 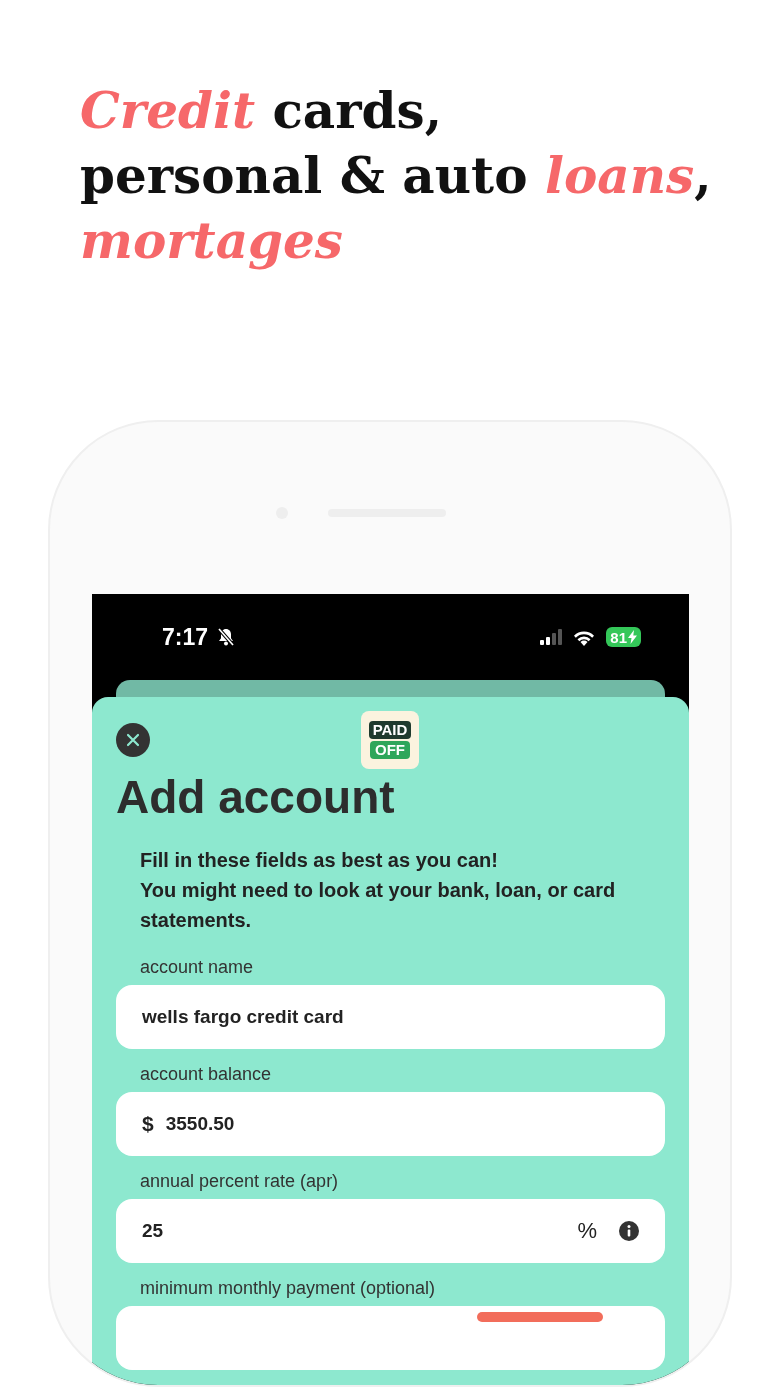 What do you see at coordinates (390, 1017) in the screenshot?
I see `input-field: wells fargo credit card` at bounding box center [390, 1017].